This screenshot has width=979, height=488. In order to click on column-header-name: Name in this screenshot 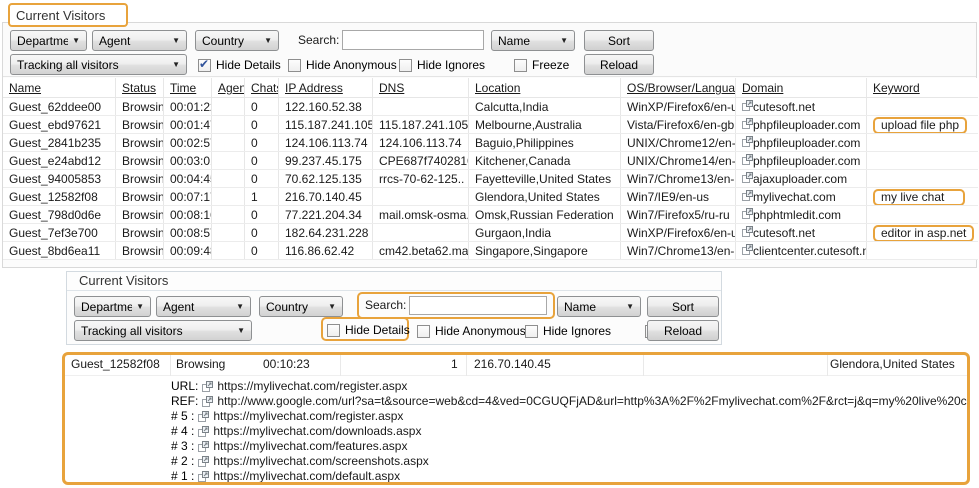, I will do `click(59, 87)`.